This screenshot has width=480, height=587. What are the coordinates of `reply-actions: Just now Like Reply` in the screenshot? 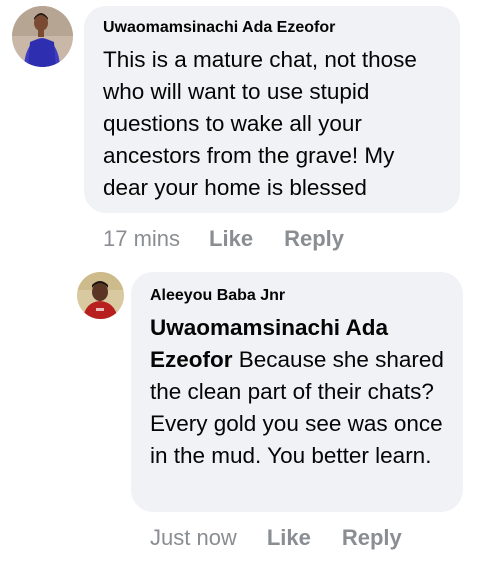 It's located at (276, 538).